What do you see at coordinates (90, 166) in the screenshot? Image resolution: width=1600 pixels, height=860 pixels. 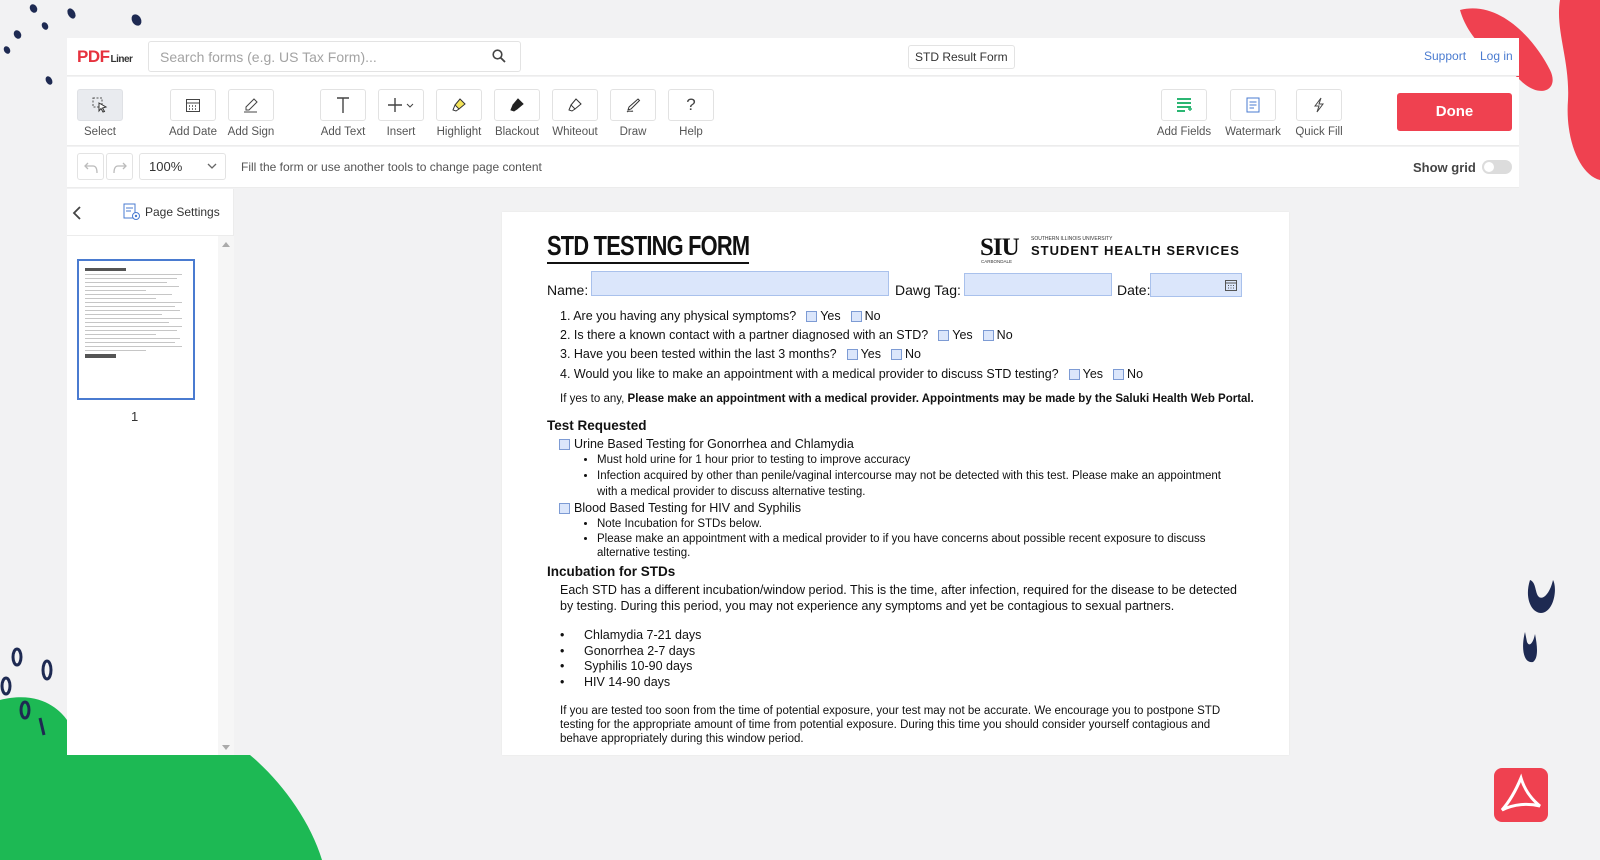 I see `undo-button` at bounding box center [90, 166].